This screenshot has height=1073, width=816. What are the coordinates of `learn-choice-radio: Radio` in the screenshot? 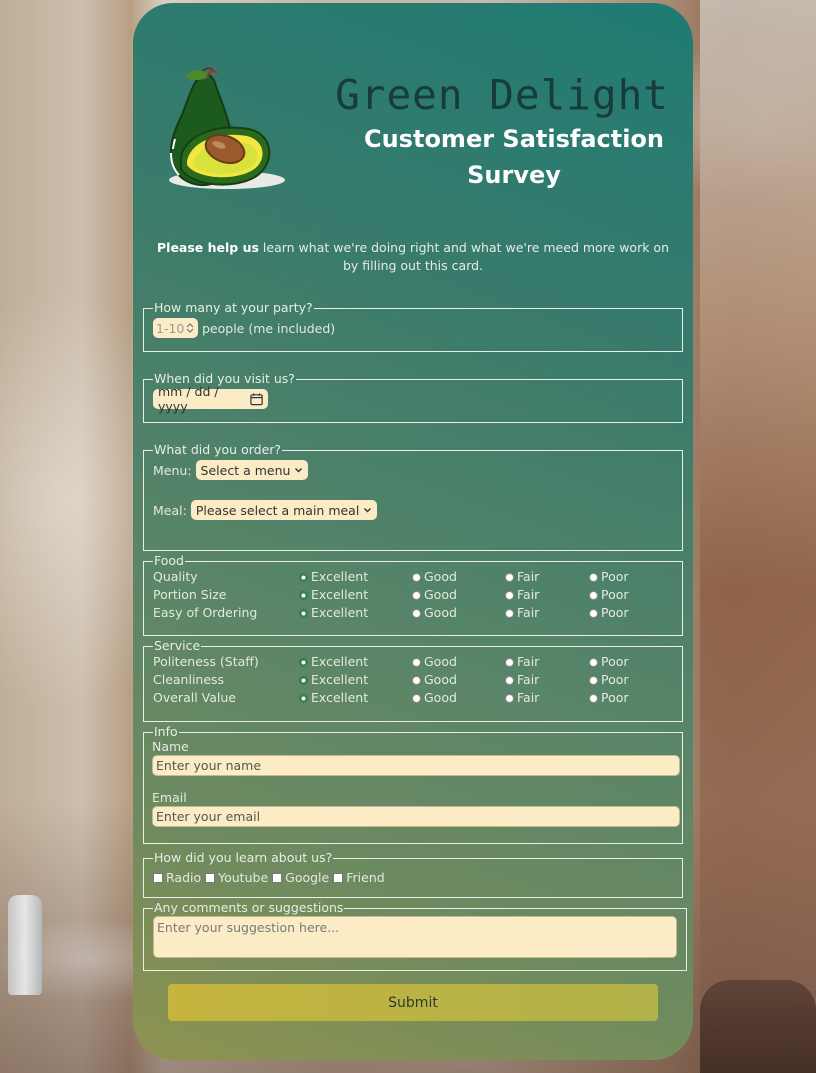 It's located at (177, 877).